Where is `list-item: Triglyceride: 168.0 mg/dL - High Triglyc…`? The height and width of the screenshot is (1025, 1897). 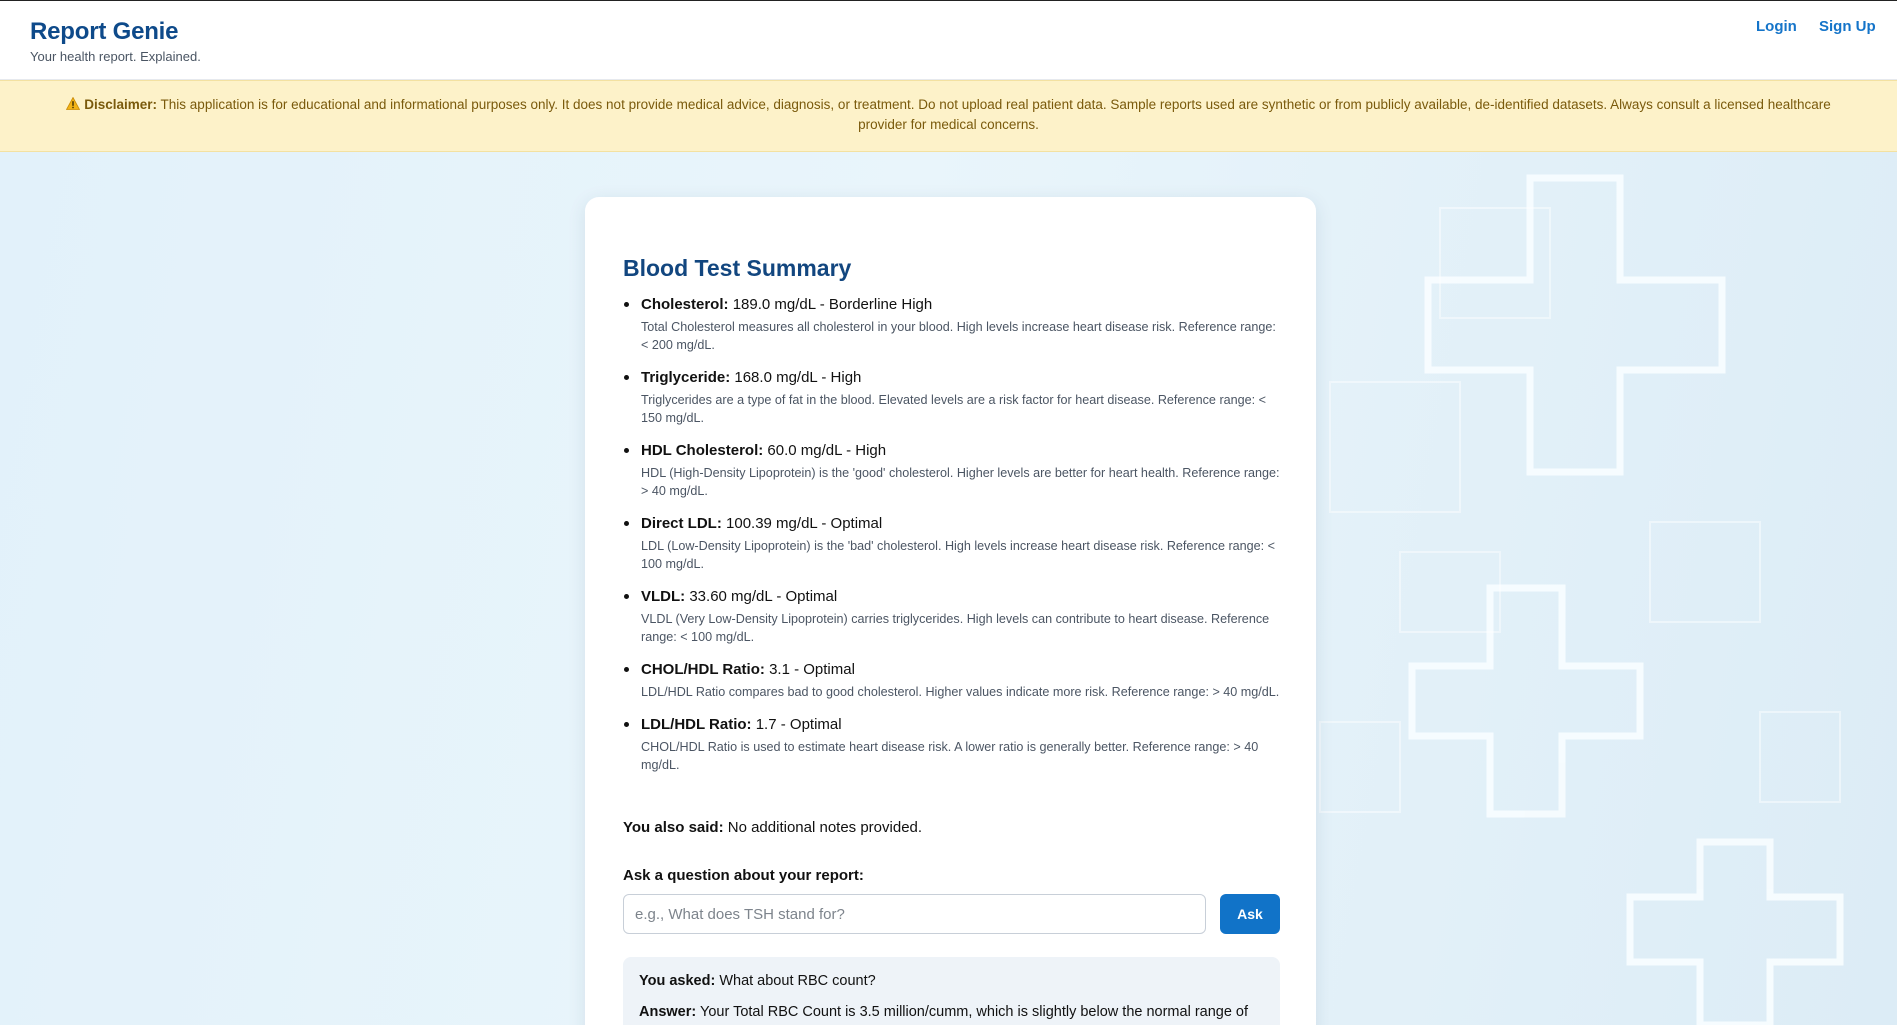 list-item: Triglyceride: 168.0 mg/dL - High Triglyc… is located at coordinates (953, 397).